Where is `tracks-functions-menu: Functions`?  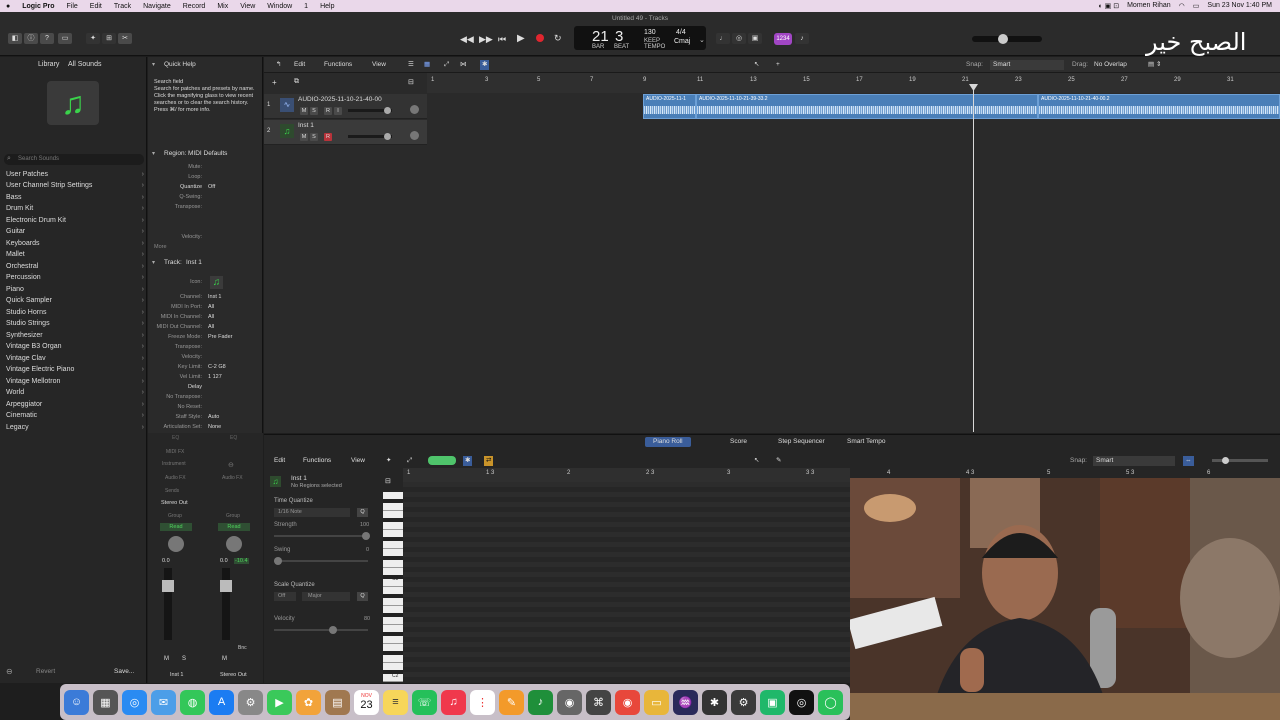
tracks-functions-menu: Functions is located at coordinates (338, 65).